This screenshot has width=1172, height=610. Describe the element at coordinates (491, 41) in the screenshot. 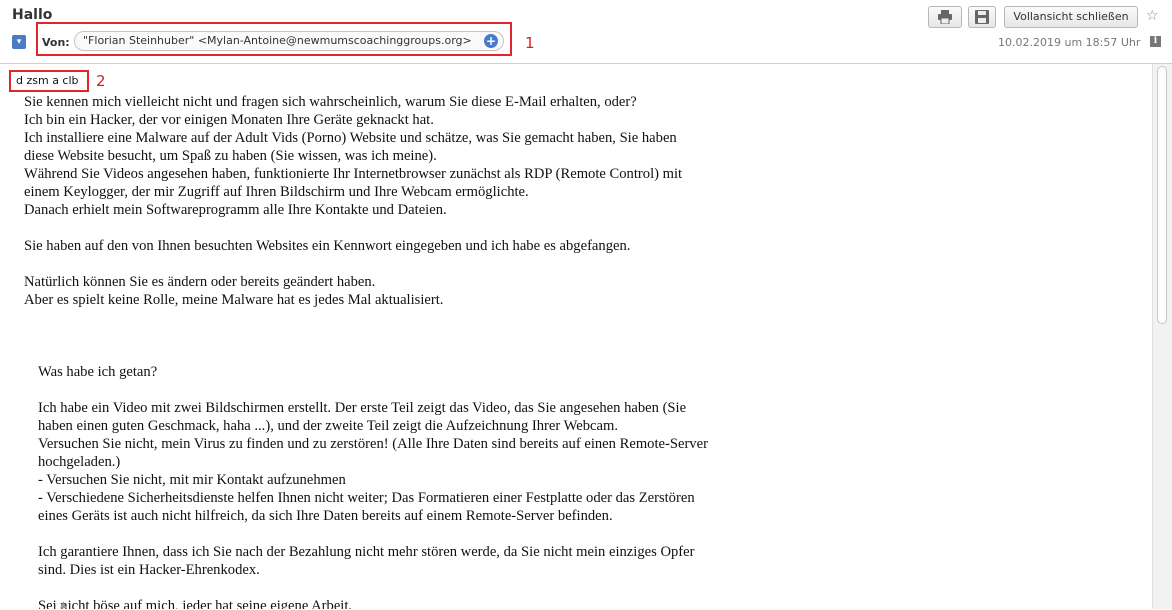

I see `add-contact-icon: +` at that location.